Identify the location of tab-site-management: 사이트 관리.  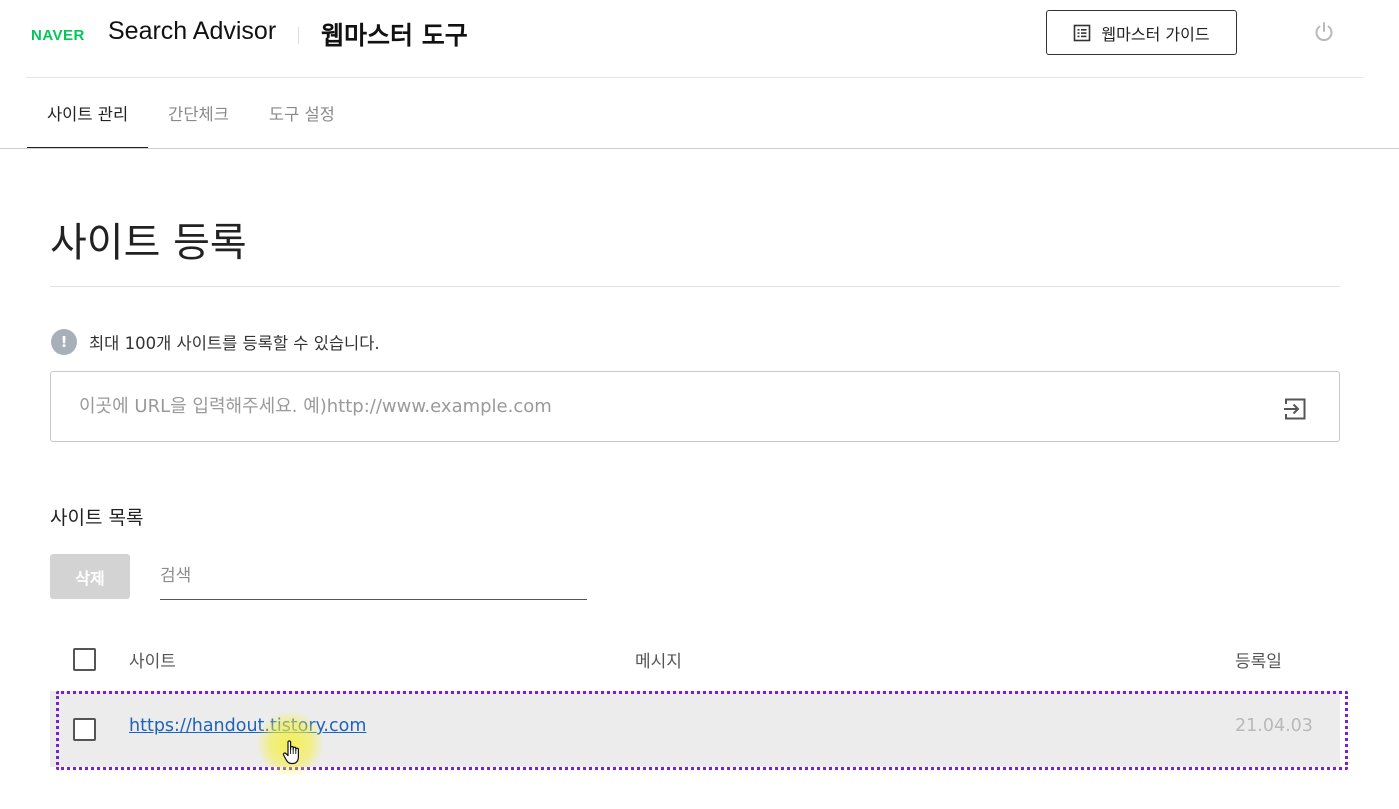
(88, 113).